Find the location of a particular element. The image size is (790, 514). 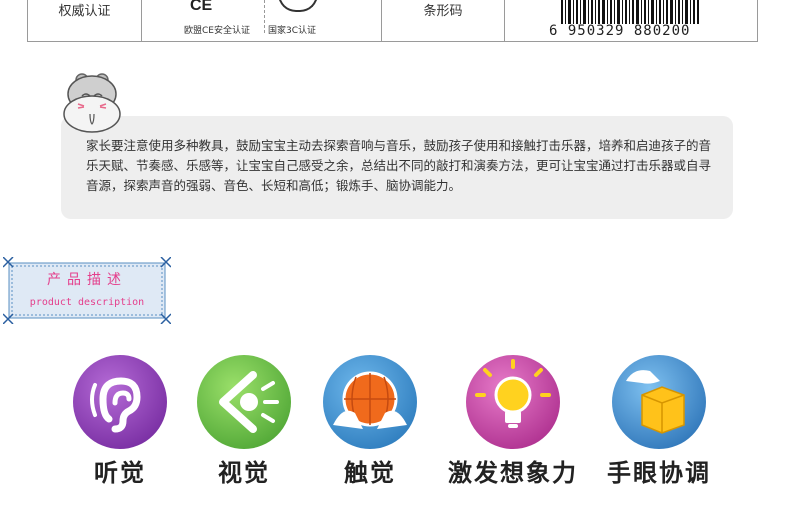

feature-hand-eye: 手眼协调 is located at coordinates (659, 425).